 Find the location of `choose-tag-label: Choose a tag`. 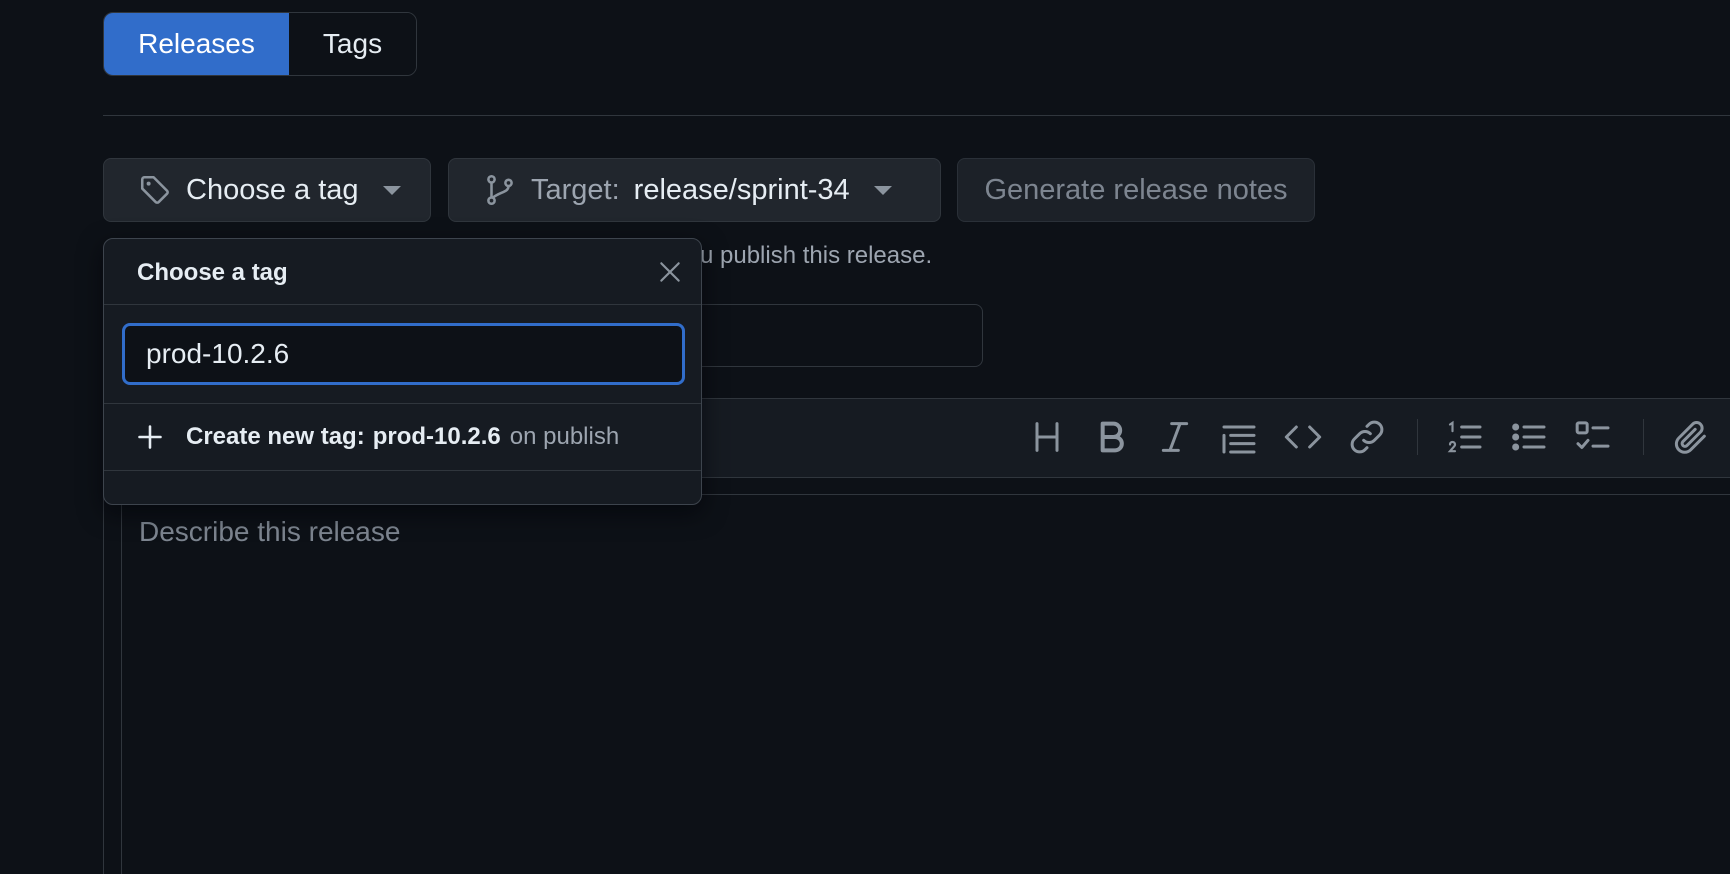

choose-tag-label: Choose a tag is located at coordinates (272, 189).